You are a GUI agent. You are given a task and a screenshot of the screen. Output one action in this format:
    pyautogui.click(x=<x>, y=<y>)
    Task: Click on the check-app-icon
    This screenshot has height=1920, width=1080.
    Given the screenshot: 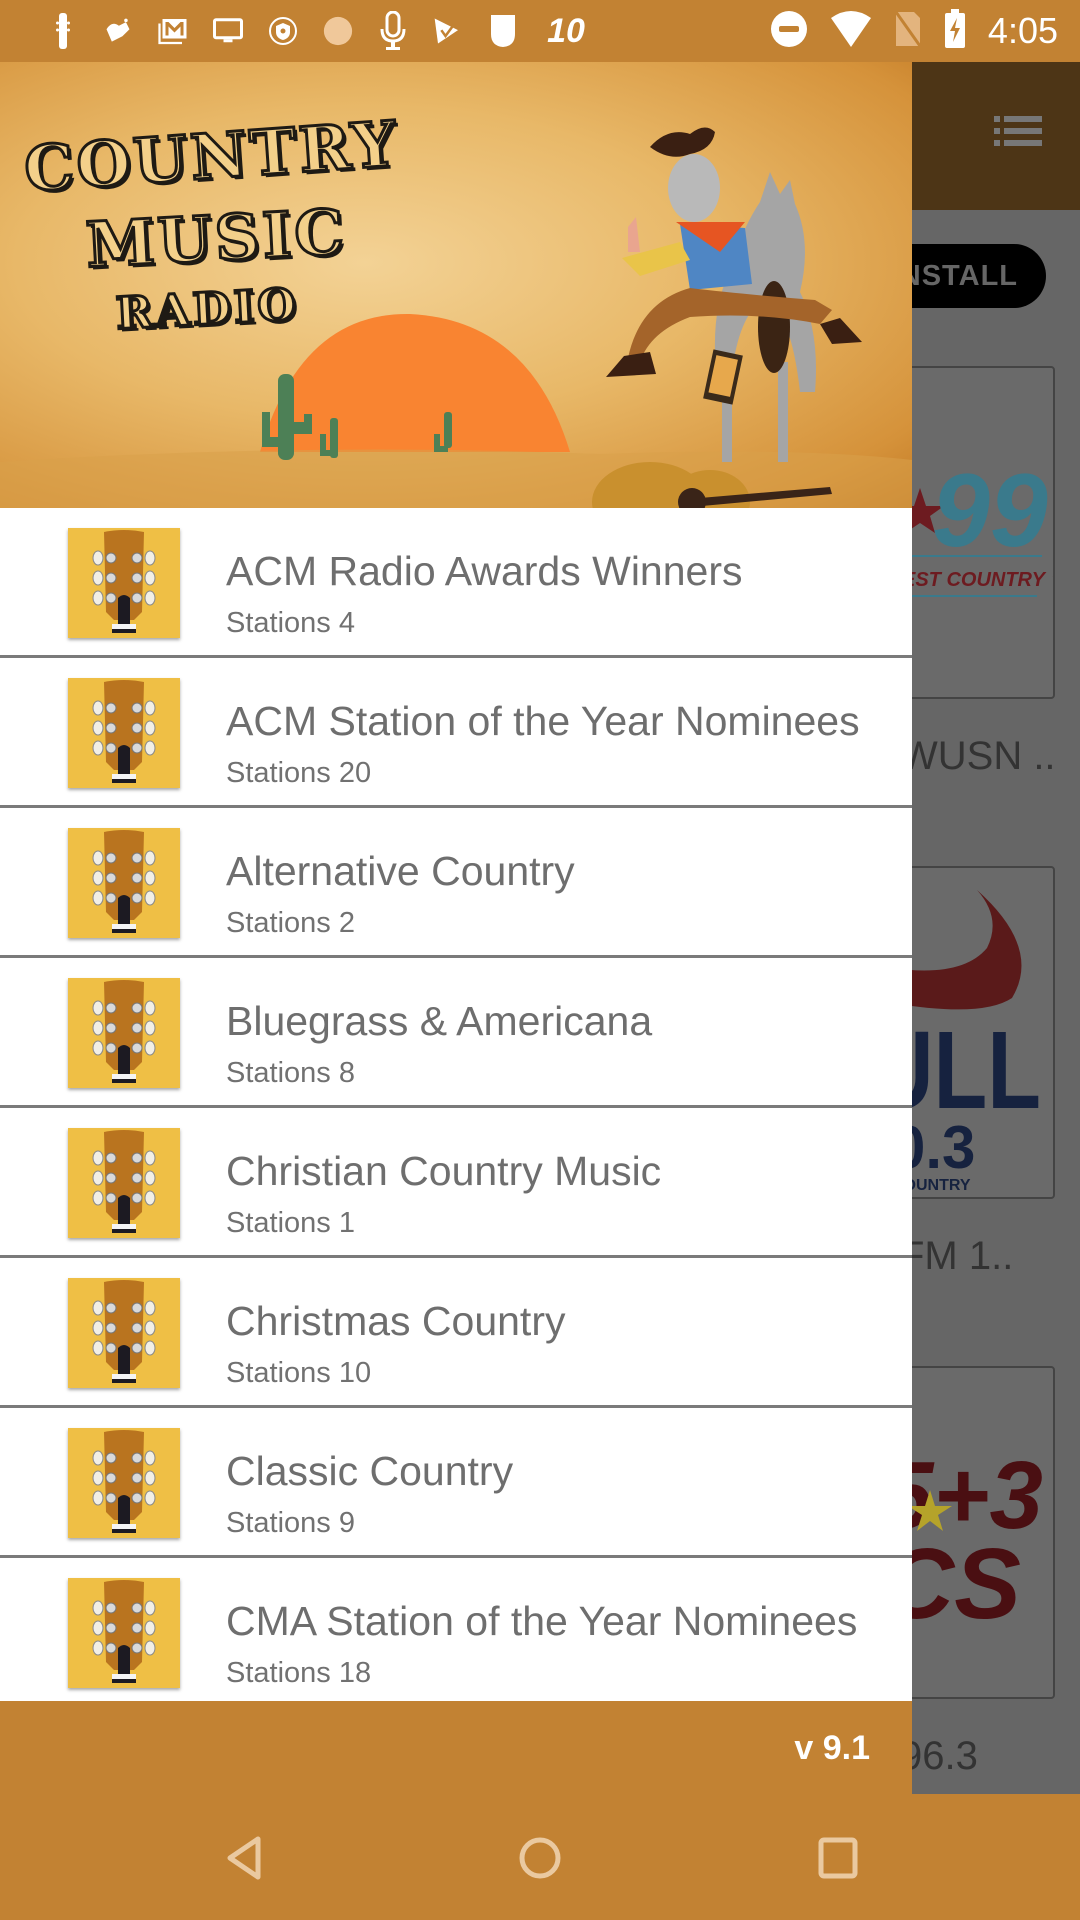 What is the action you would take?
    pyautogui.click(x=448, y=31)
    